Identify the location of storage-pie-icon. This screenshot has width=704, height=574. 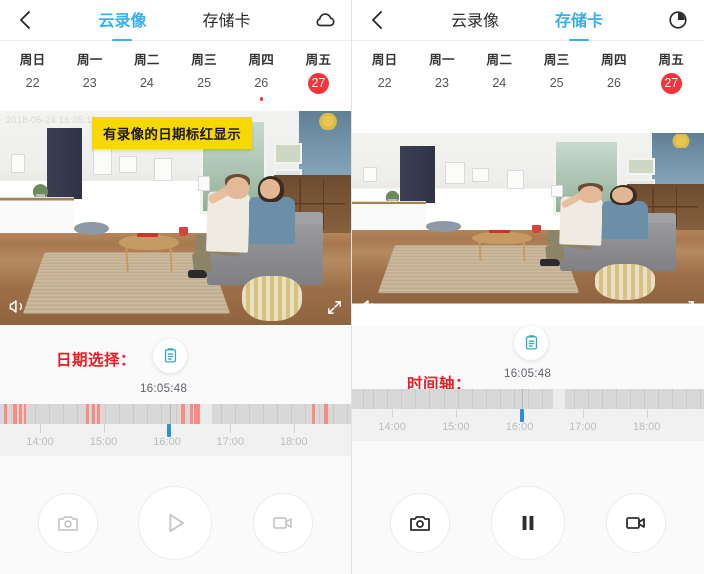
(678, 20).